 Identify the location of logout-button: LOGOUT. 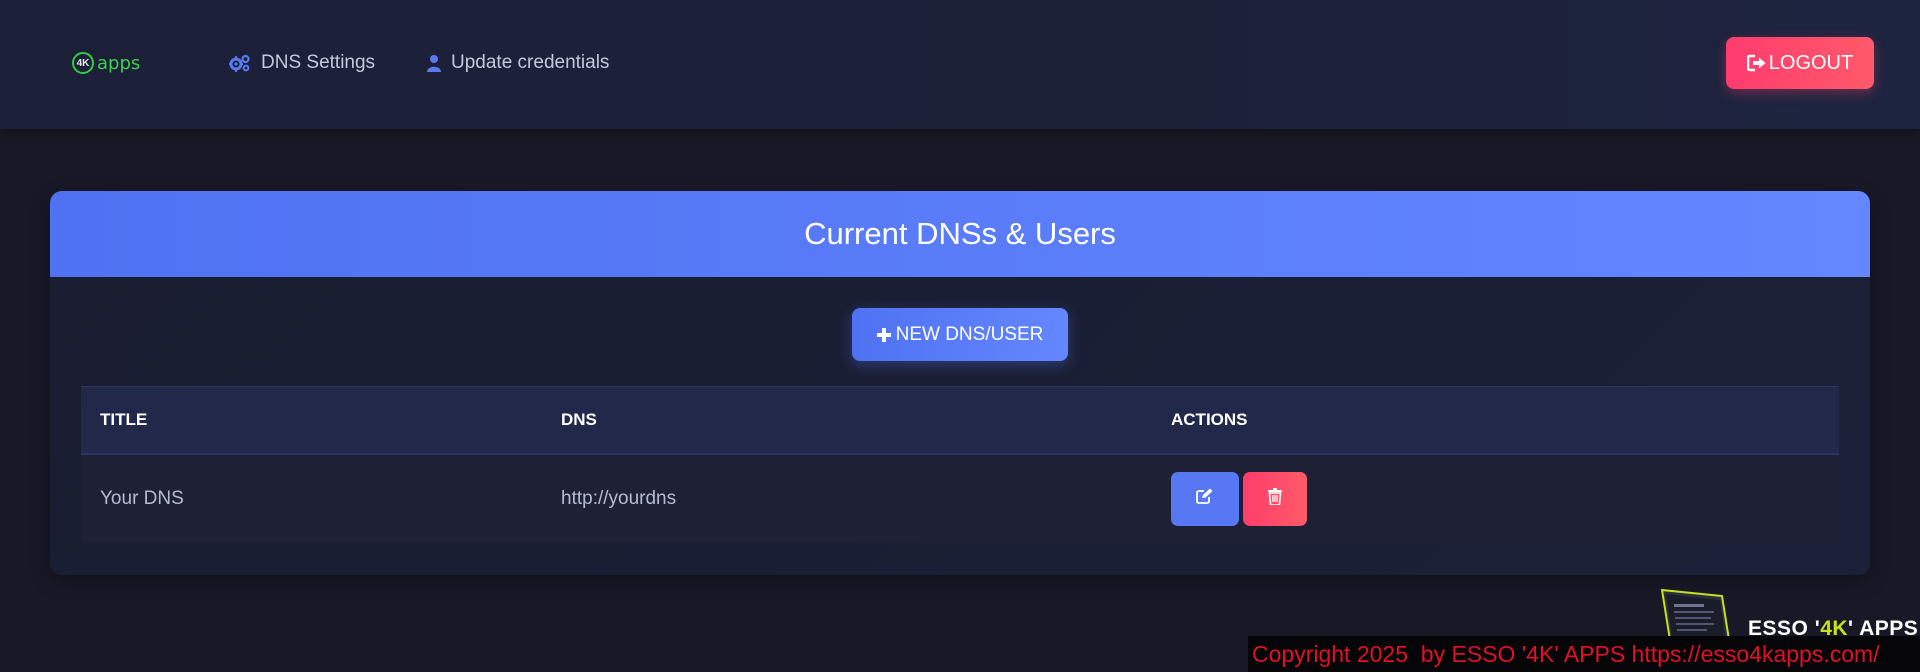
(1800, 63).